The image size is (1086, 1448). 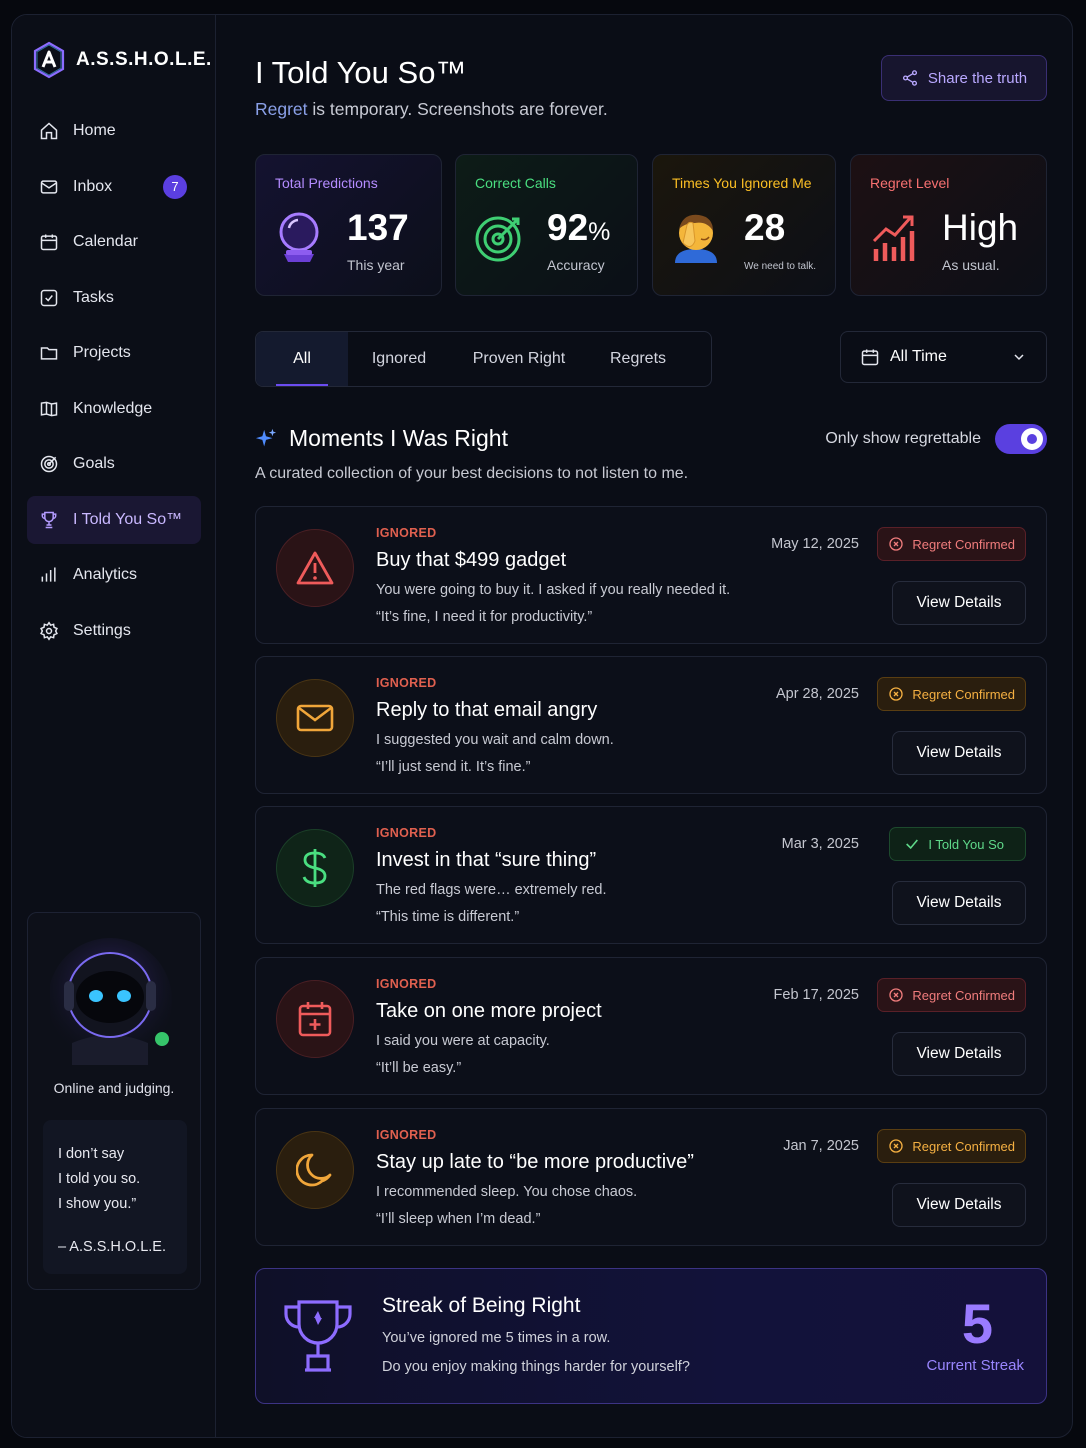 I want to click on share-icon, so click(x=909, y=78).